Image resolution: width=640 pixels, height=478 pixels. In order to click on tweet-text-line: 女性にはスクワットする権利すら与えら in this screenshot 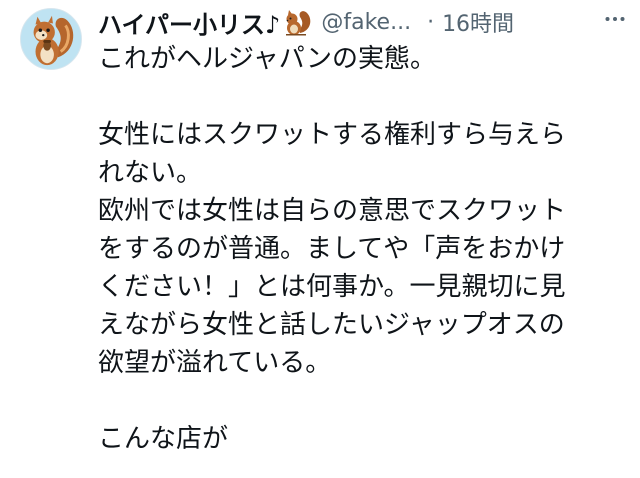, I will do `click(332, 135)`.